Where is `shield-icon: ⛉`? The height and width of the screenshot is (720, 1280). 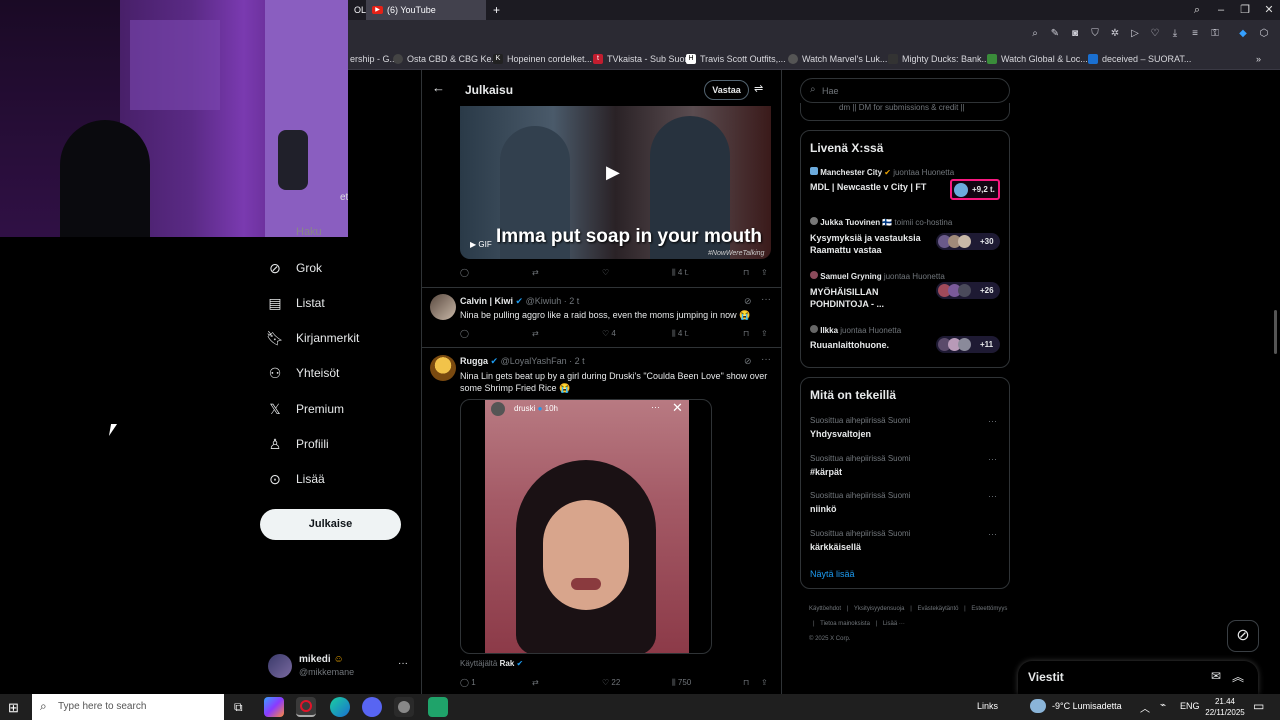 shield-icon: ⛉ is located at coordinates (1095, 34).